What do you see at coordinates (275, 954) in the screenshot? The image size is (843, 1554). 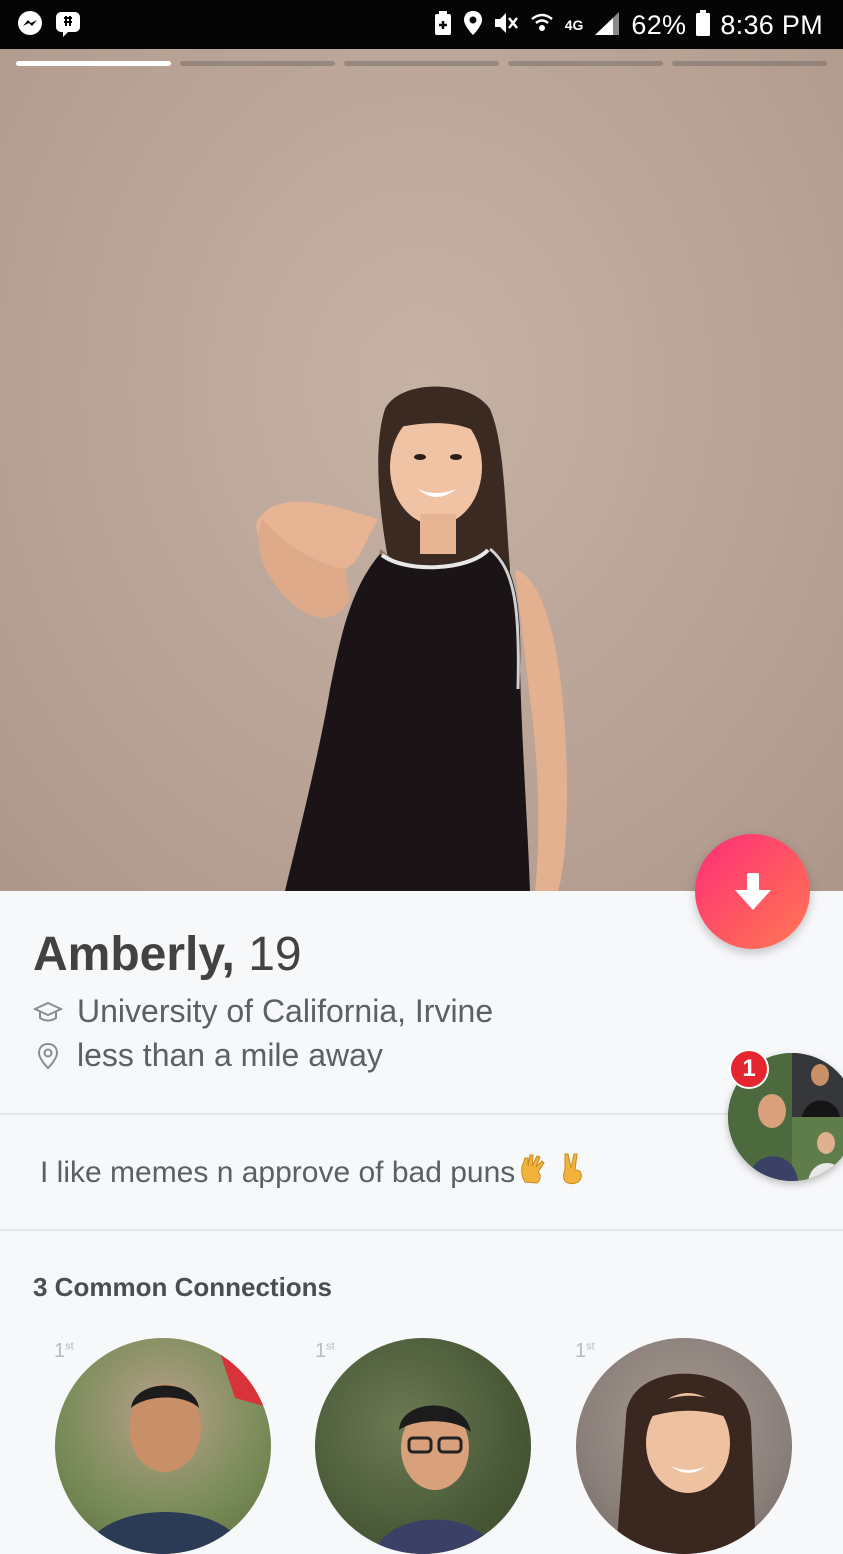 I see `profile-age: 19` at bounding box center [275, 954].